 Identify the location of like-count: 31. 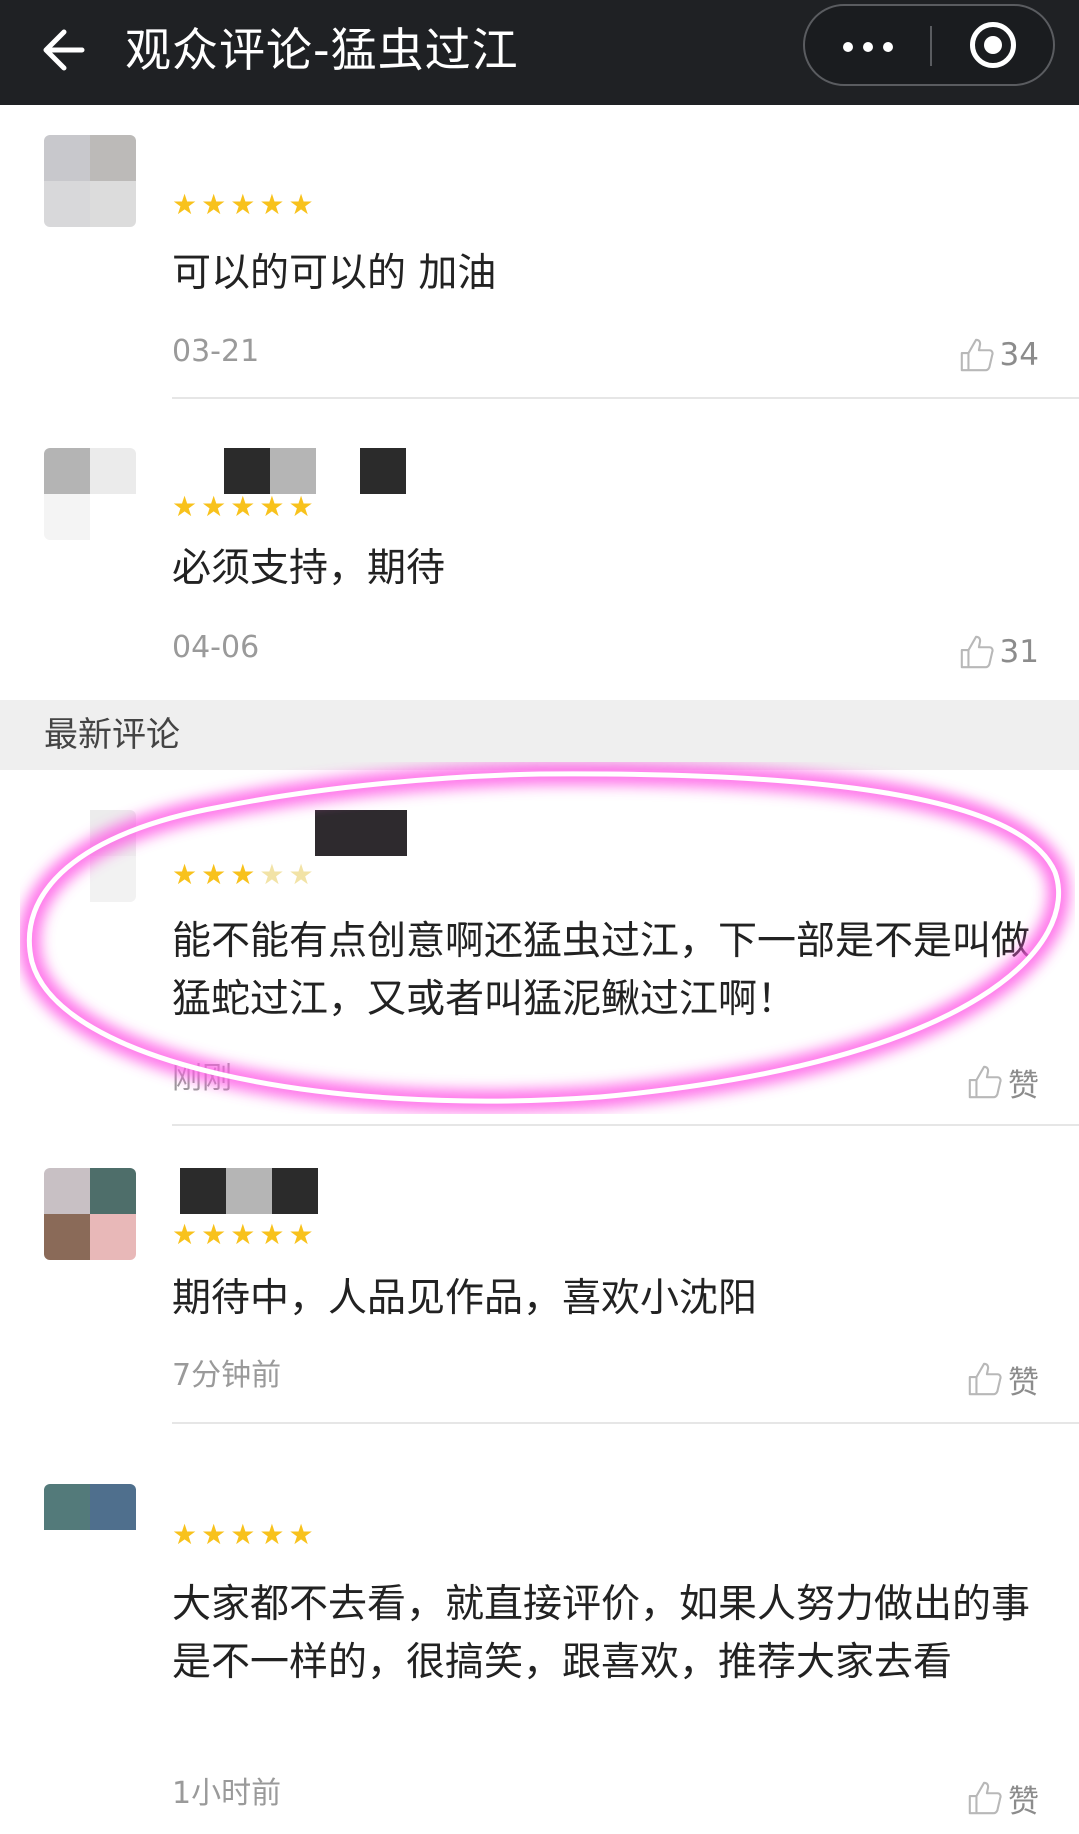
(1019, 652).